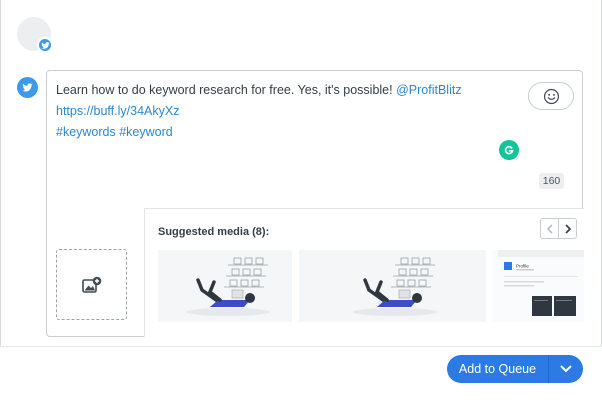 The image size is (602, 400). I want to click on suggested-media-title: Suggested media (8):, so click(214, 232).